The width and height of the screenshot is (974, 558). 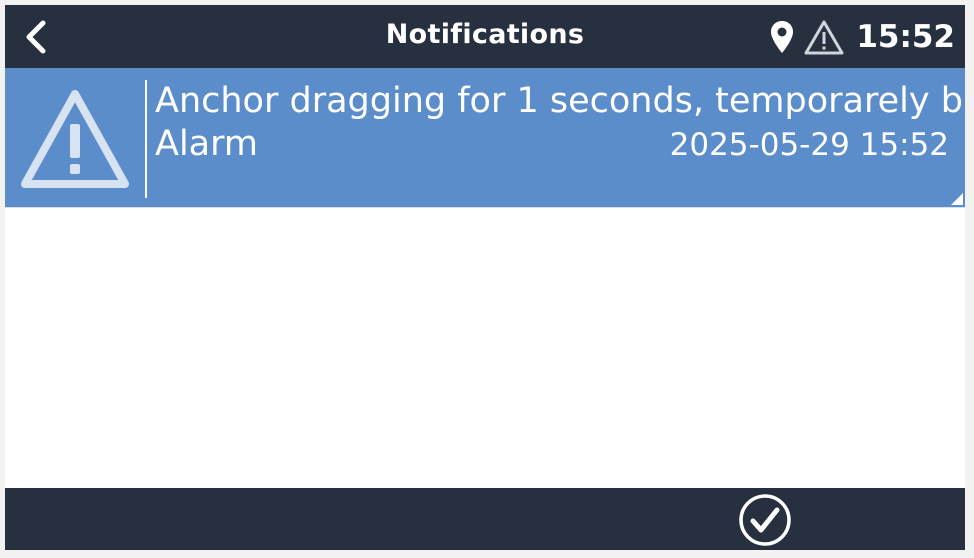 I want to click on row-divider, so click(x=146, y=139).